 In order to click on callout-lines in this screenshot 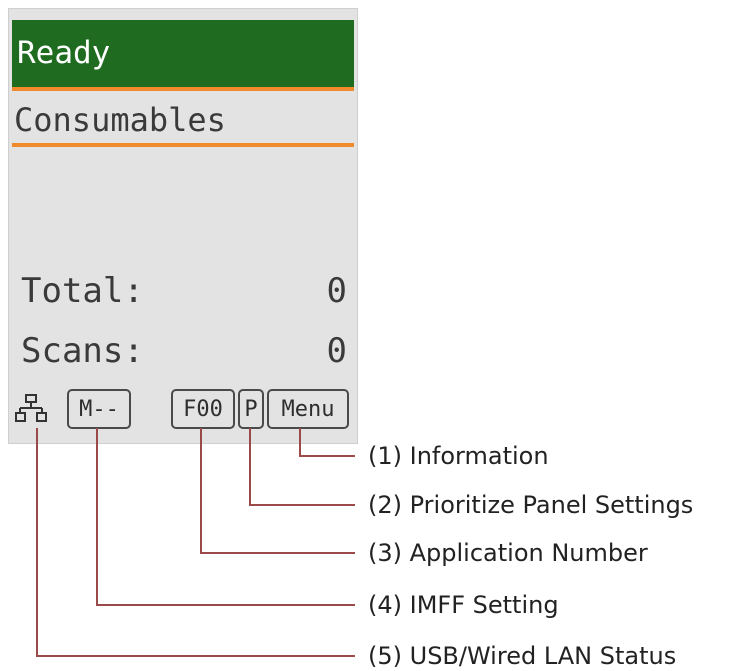, I will do `click(195, 542)`.